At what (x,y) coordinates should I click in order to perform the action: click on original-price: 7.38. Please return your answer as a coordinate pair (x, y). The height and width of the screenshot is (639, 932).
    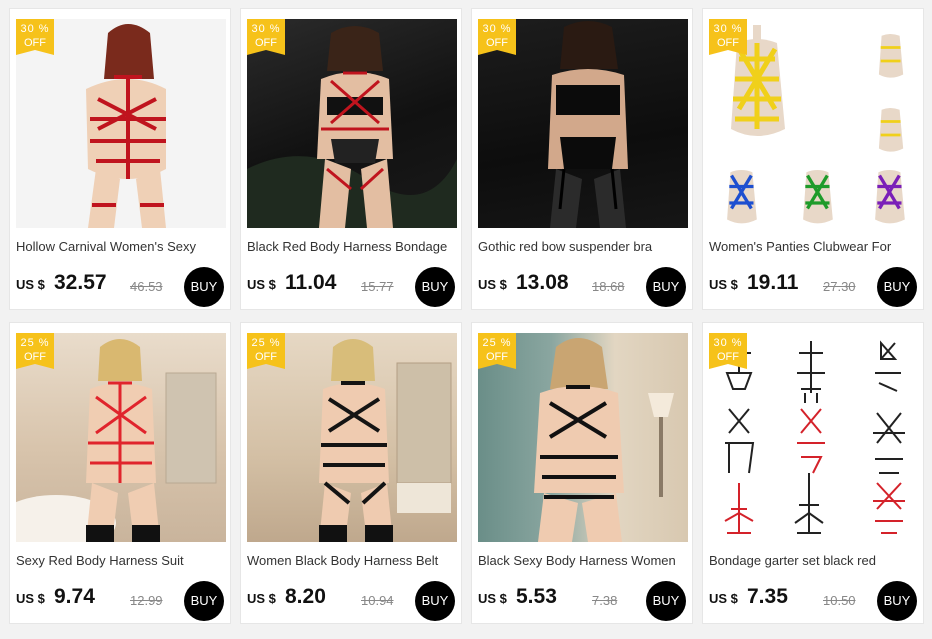
    Looking at the image, I should click on (605, 600).